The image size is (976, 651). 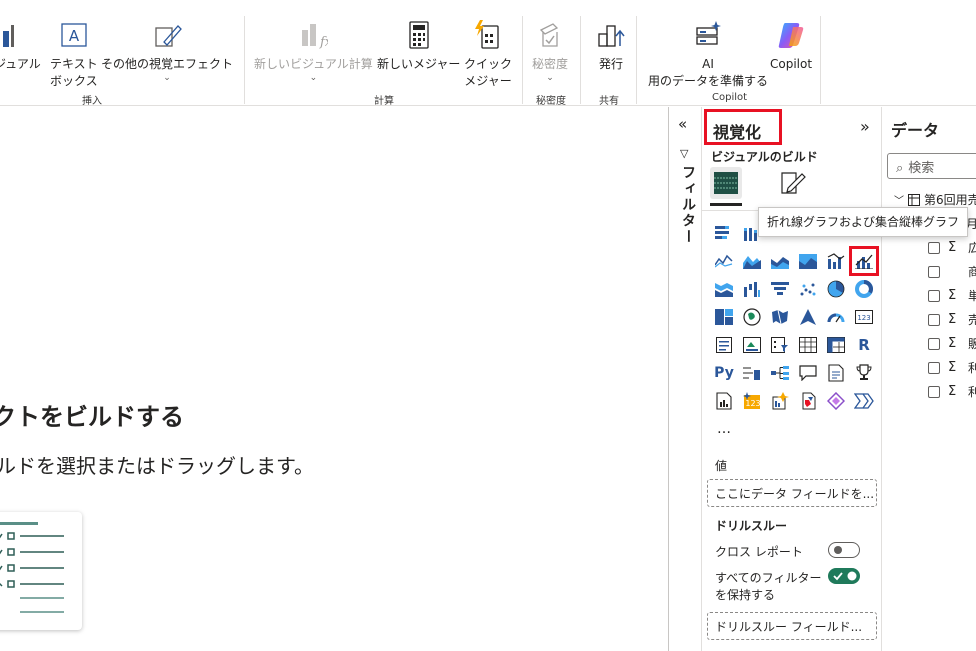 I want to click on textbox-label: テキスト ボックス, so click(x=74, y=72).